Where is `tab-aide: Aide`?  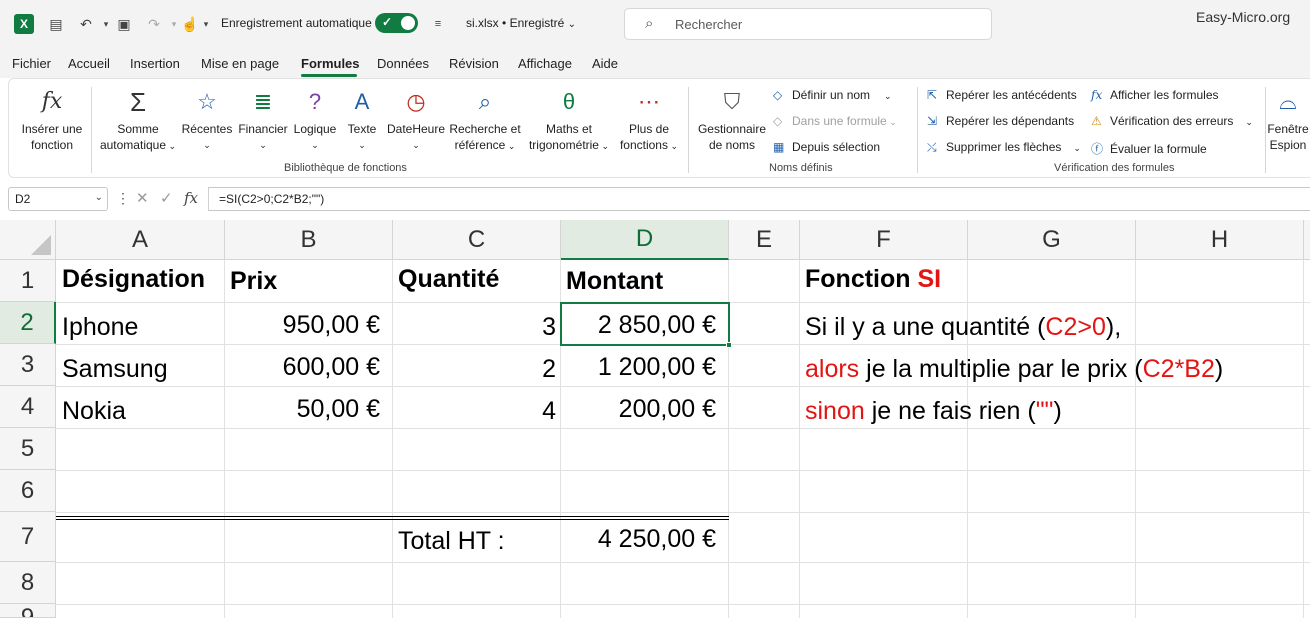
tab-aide: Aide is located at coordinates (605, 63).